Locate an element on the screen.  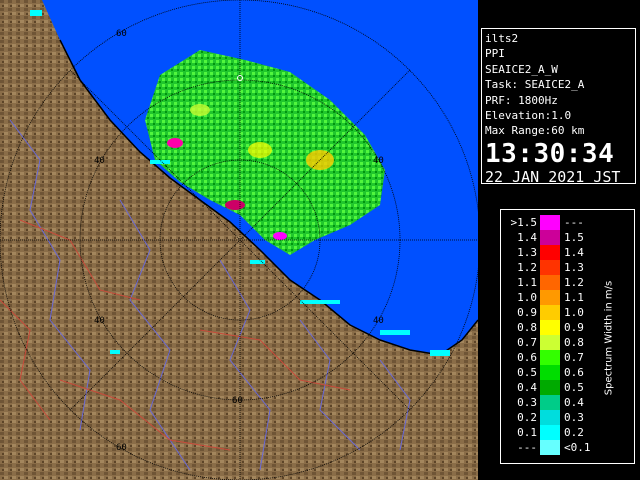
legend-value: --- is located at coordinates (527, 447).